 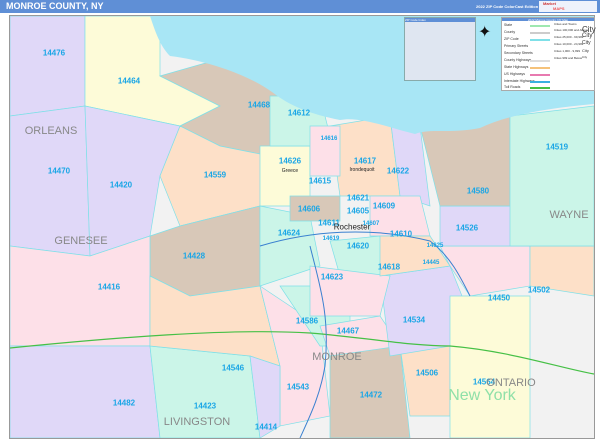 I want to click on legend-item: Primary Streets, so click(x=516, y=46).